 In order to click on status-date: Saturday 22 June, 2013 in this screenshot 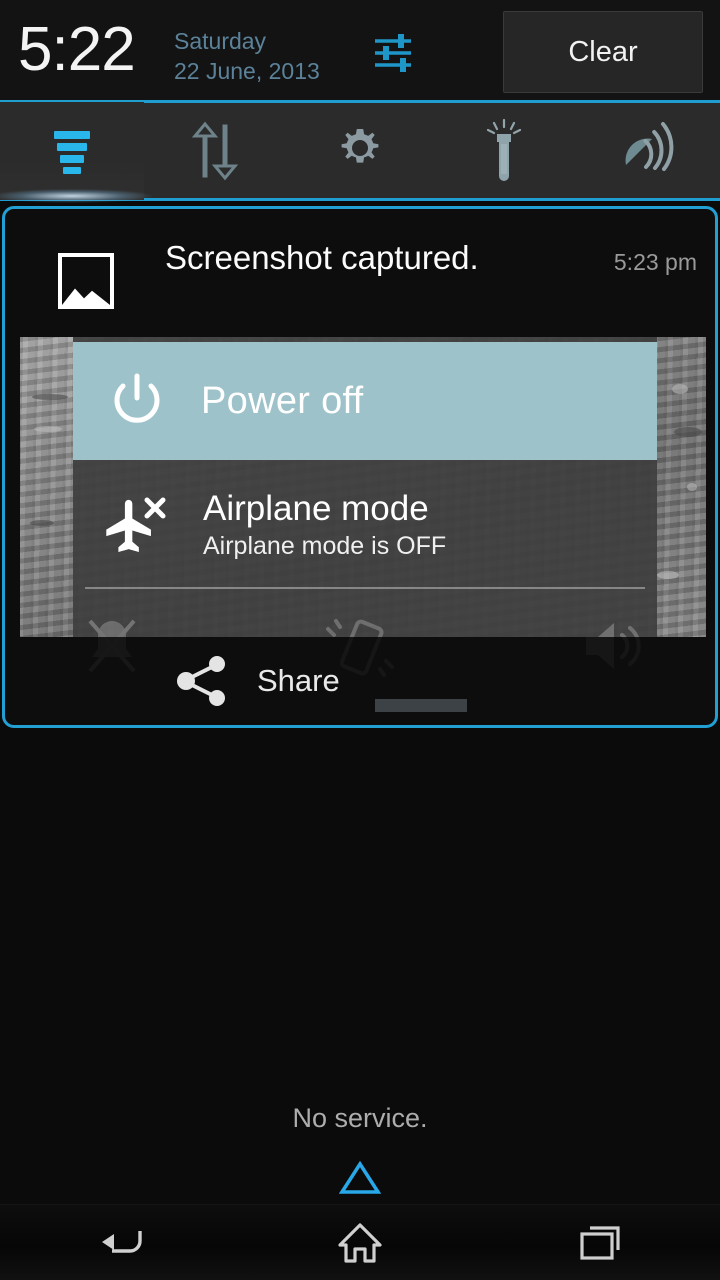, I will do `click(247, 56)`.